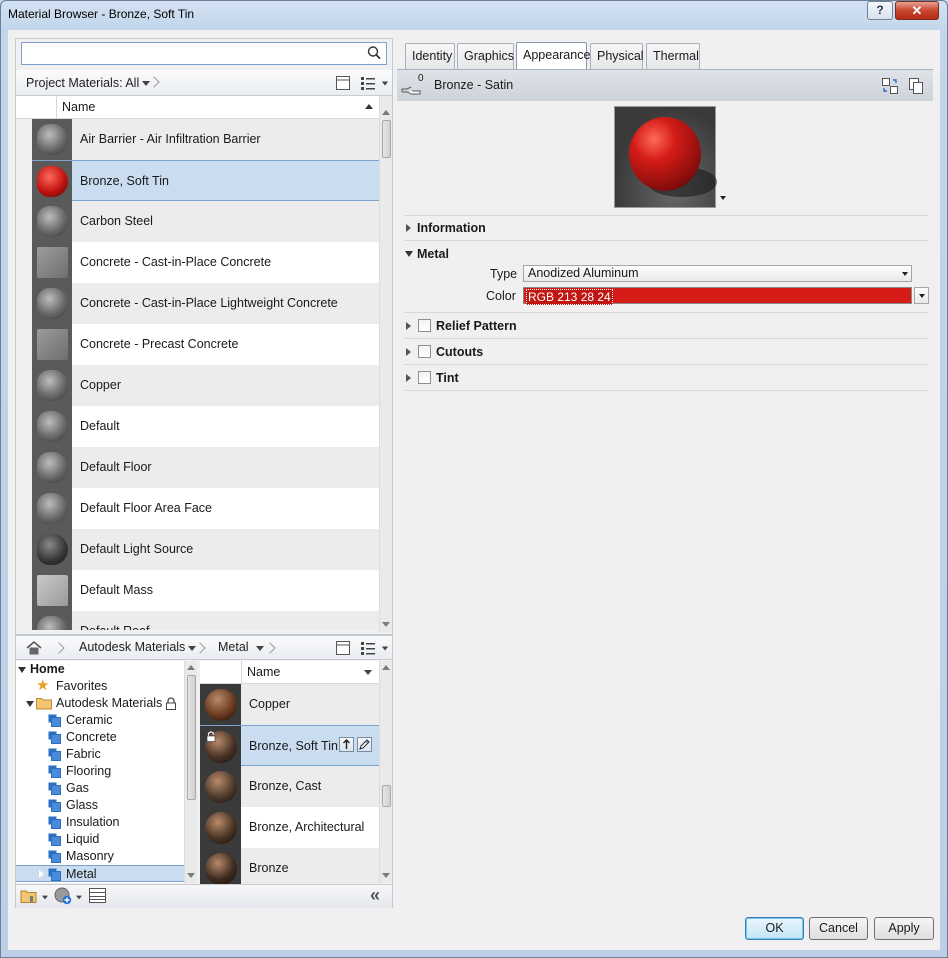 The image size is (948, 958). What do you see at coordinates (289, 866) in the screenshot?
I see `library-material-row: Bronze` at bounding box center [289, 866].